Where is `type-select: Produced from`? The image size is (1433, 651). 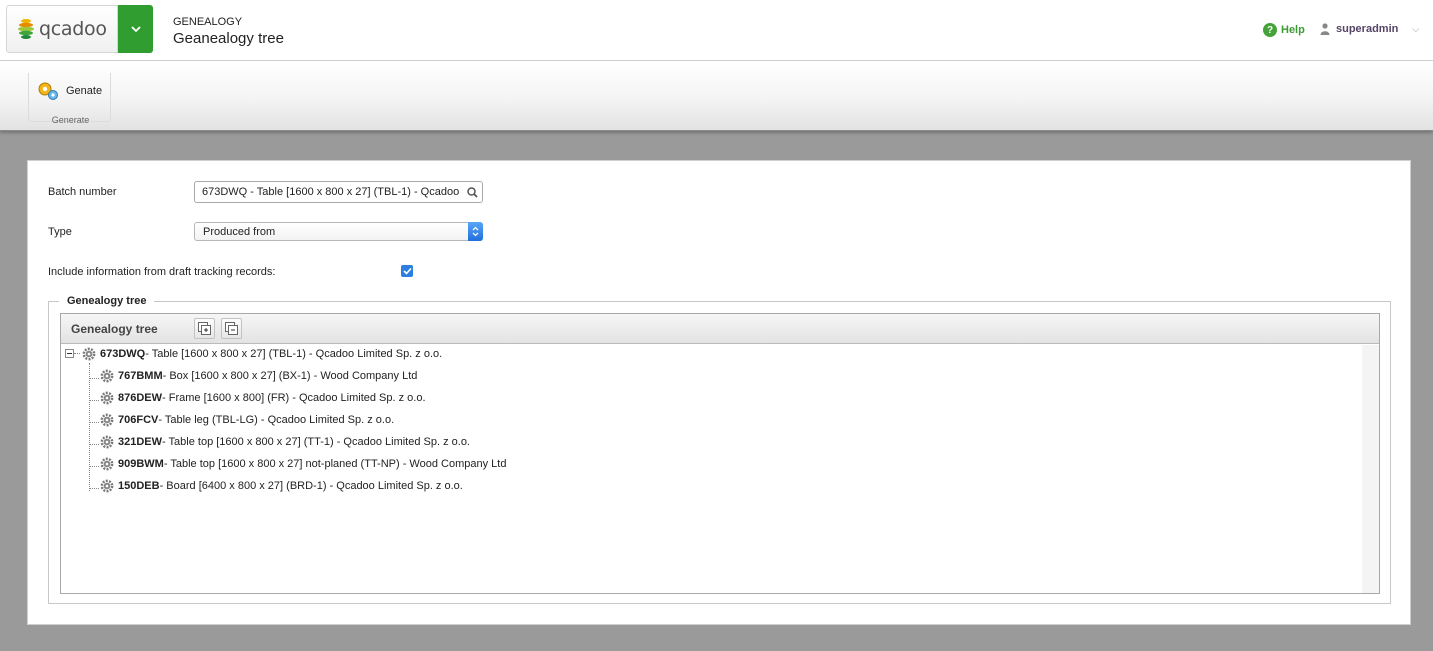 type-select: Produced from is located at coordinates (338, 231).